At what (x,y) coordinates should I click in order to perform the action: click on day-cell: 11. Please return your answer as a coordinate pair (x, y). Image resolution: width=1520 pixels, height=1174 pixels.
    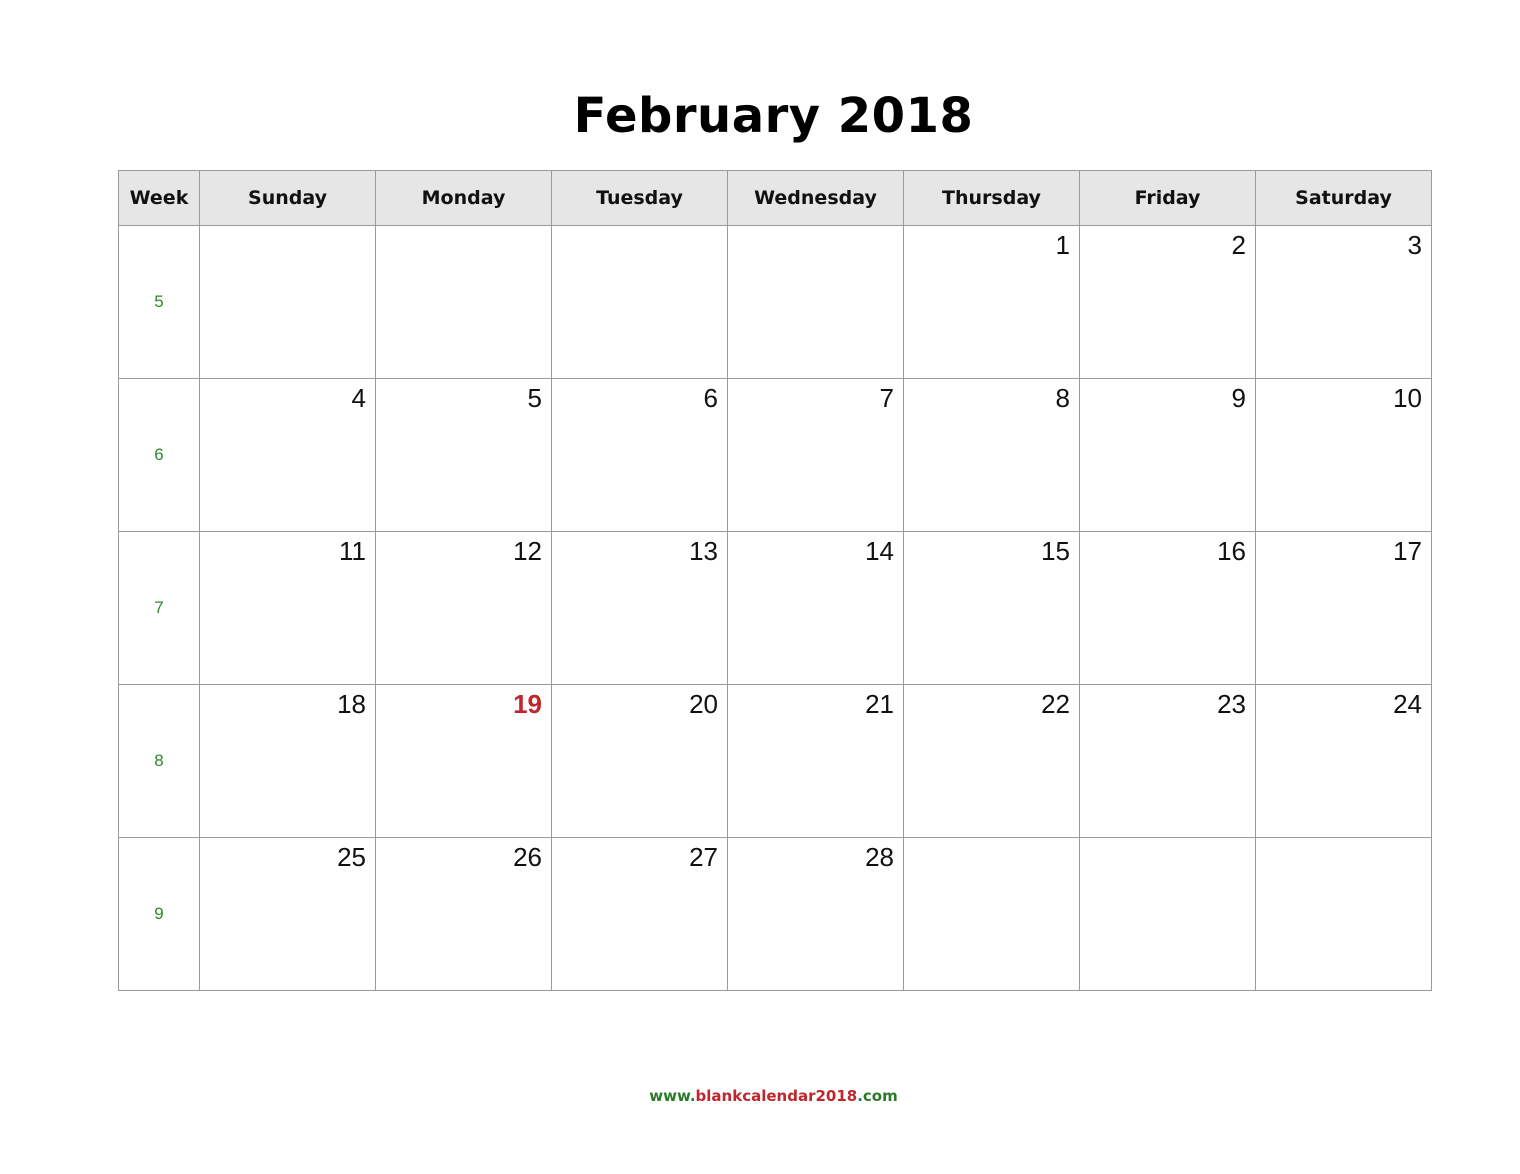
    Looking at the image, I should click on (287, 608).